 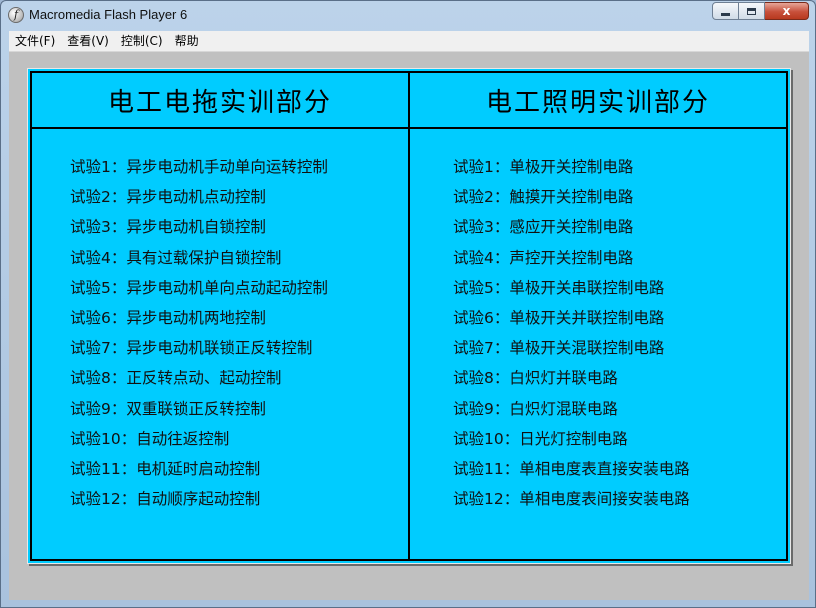 I want to click on close-button: x, so click(x=787, y=11).